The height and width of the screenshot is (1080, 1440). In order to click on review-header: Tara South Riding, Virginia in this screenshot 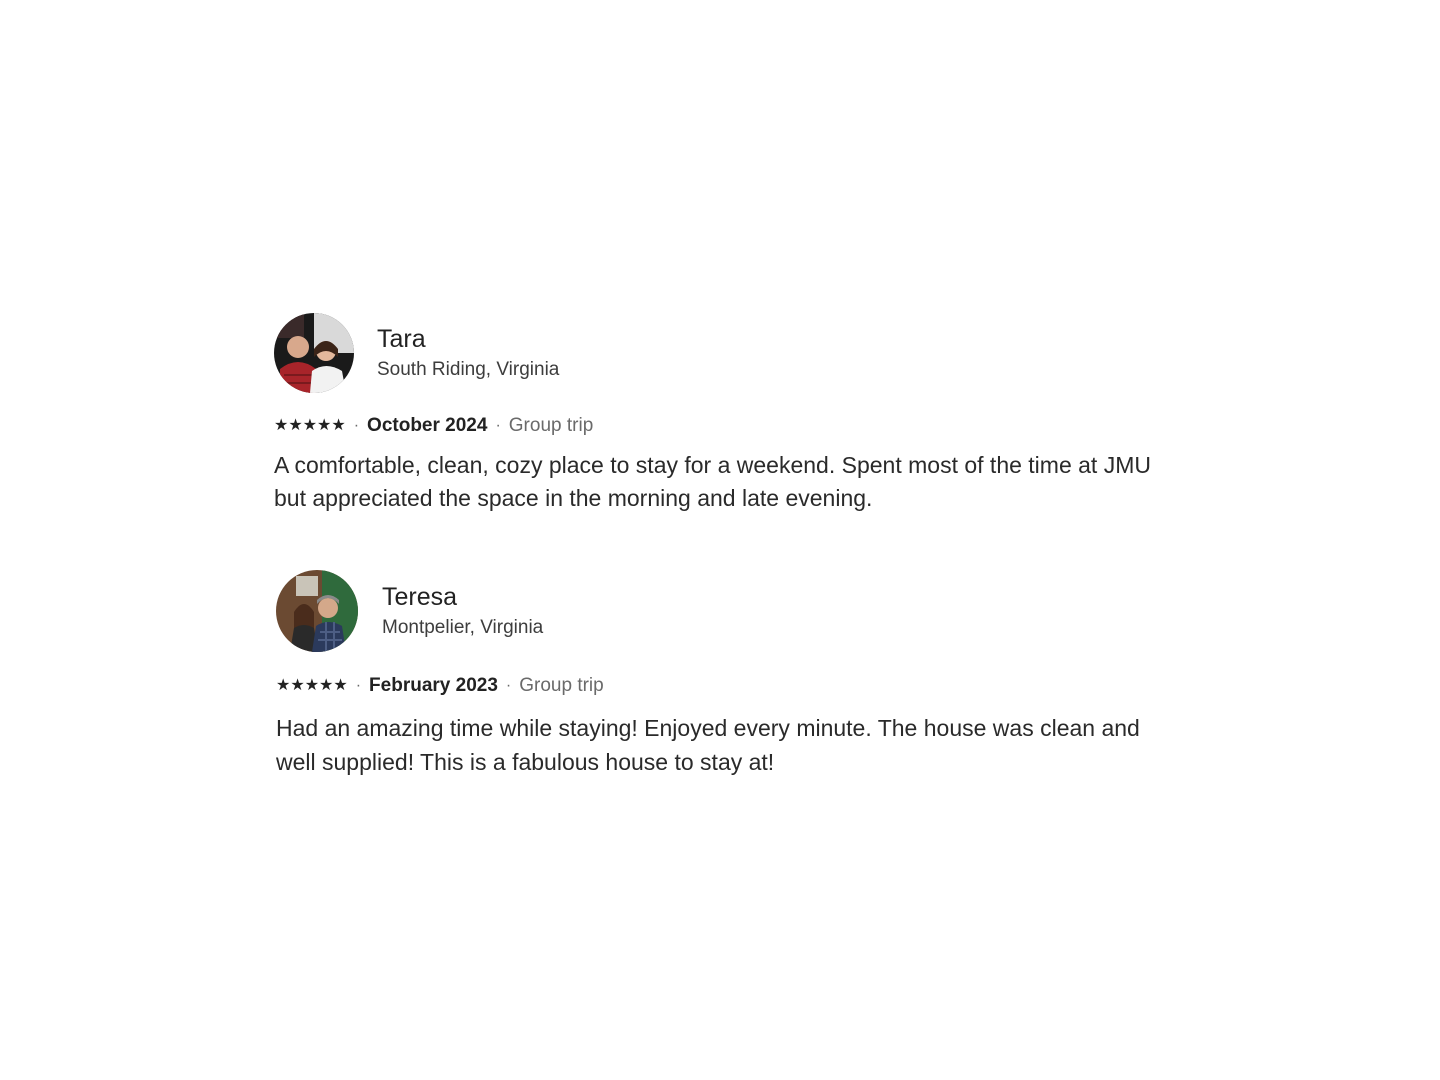, I will do `click(714, 353)`.